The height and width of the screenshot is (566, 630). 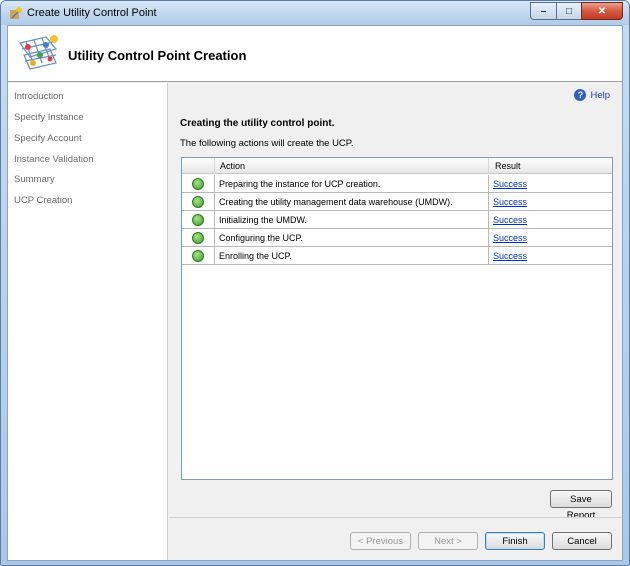 What do you see at coordinates (602, 11) in the screenshot?
I see `close-button: ✕` at bounding box center [602, 11].